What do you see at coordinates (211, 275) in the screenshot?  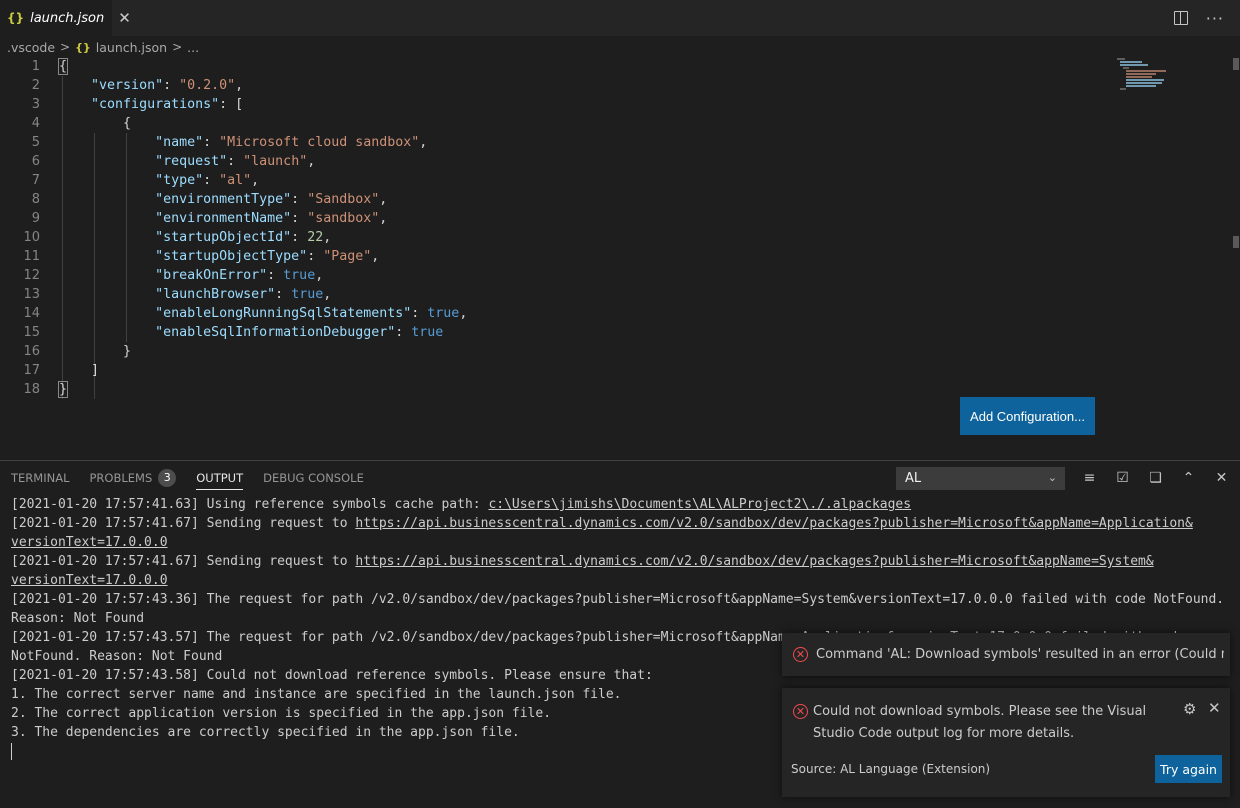 I see `code-token: "breakOnError"` at bounding box center [211, 275].